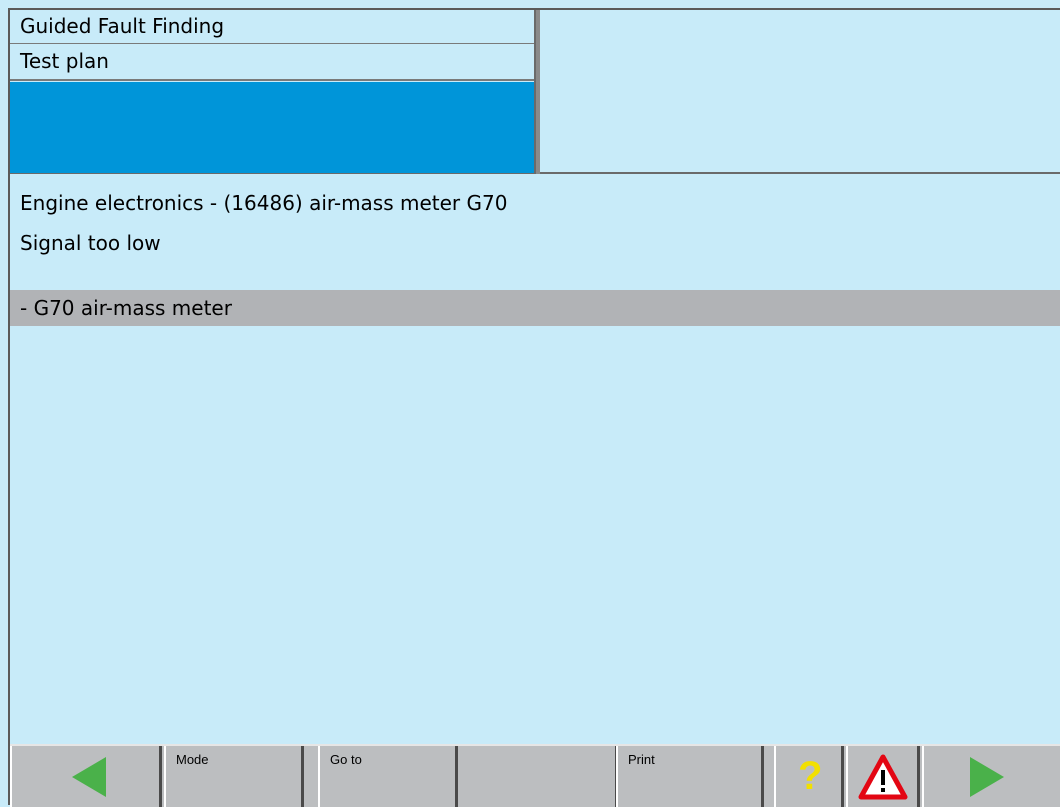  Describe the element at coordinates (535, 308) in the screenshot. I see `list-item: - G70 air-mass meter` at that location.